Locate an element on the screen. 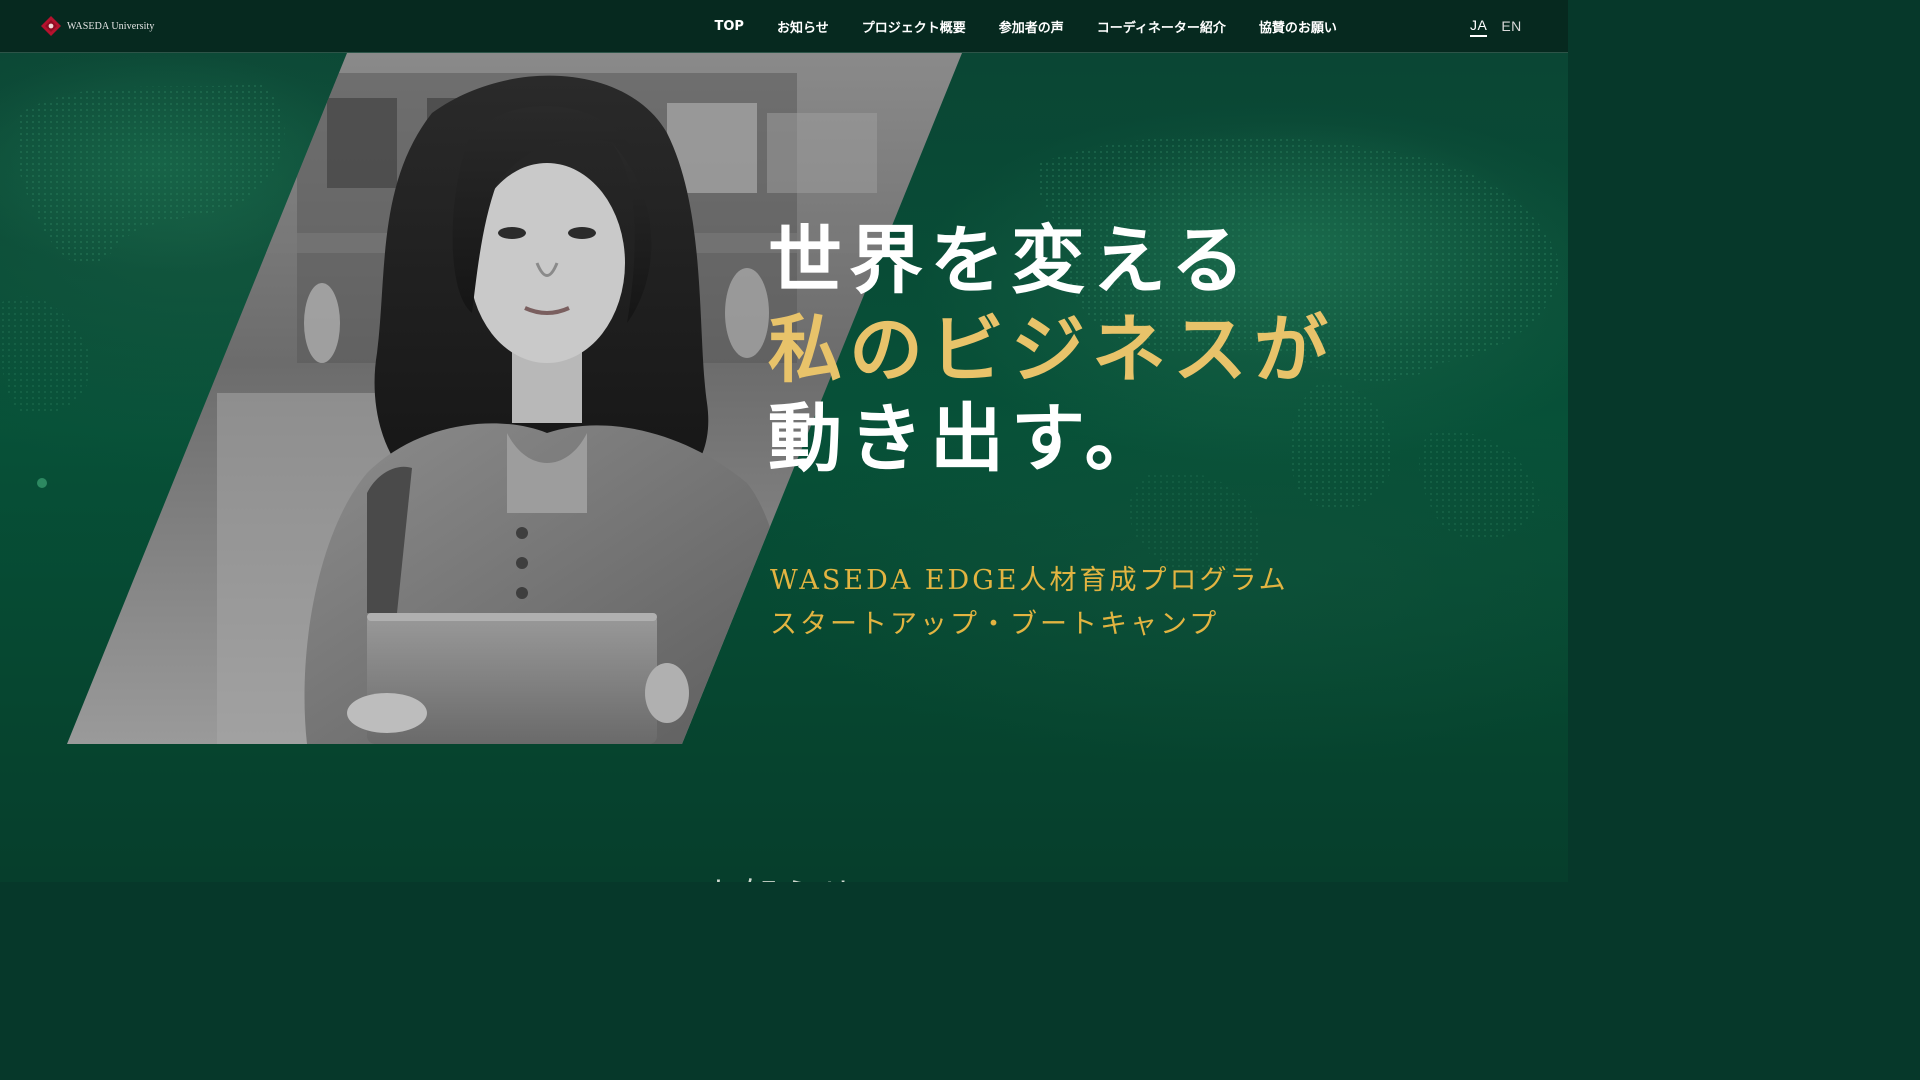  headline-line-2: 私のビジネスが is located at coordinates (1051, 350).